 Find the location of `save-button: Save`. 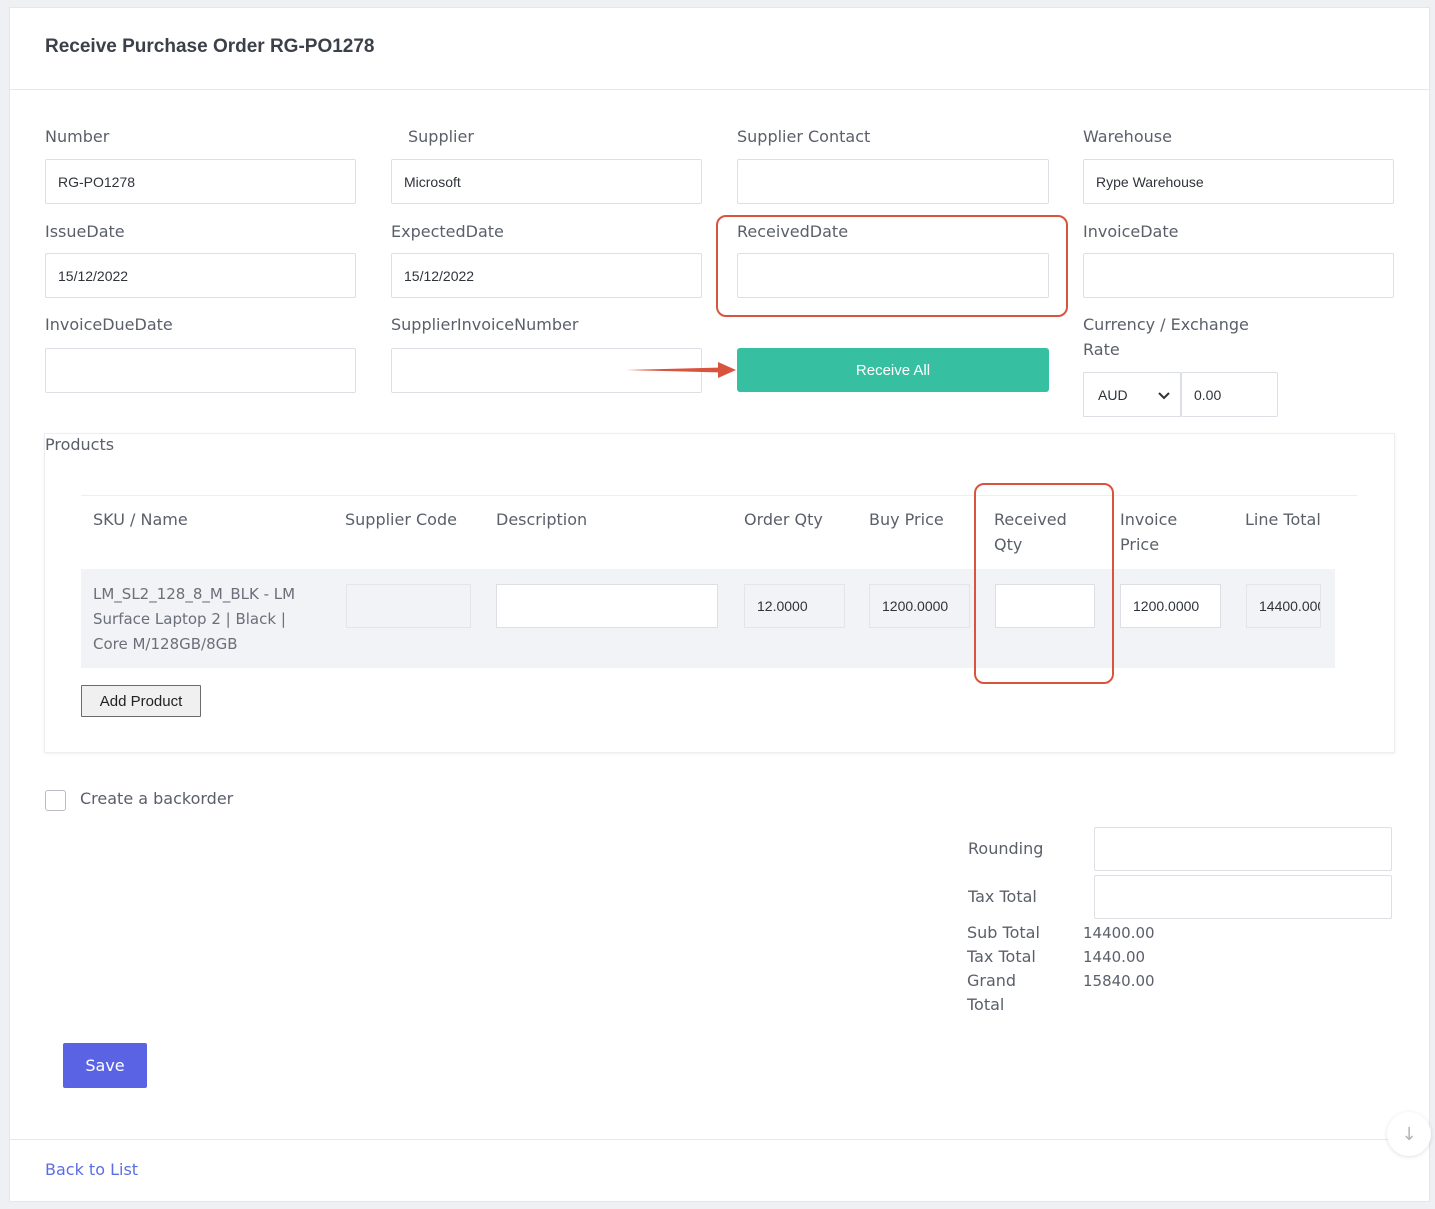

save-button: Save is located at coordinates (105, 1065).